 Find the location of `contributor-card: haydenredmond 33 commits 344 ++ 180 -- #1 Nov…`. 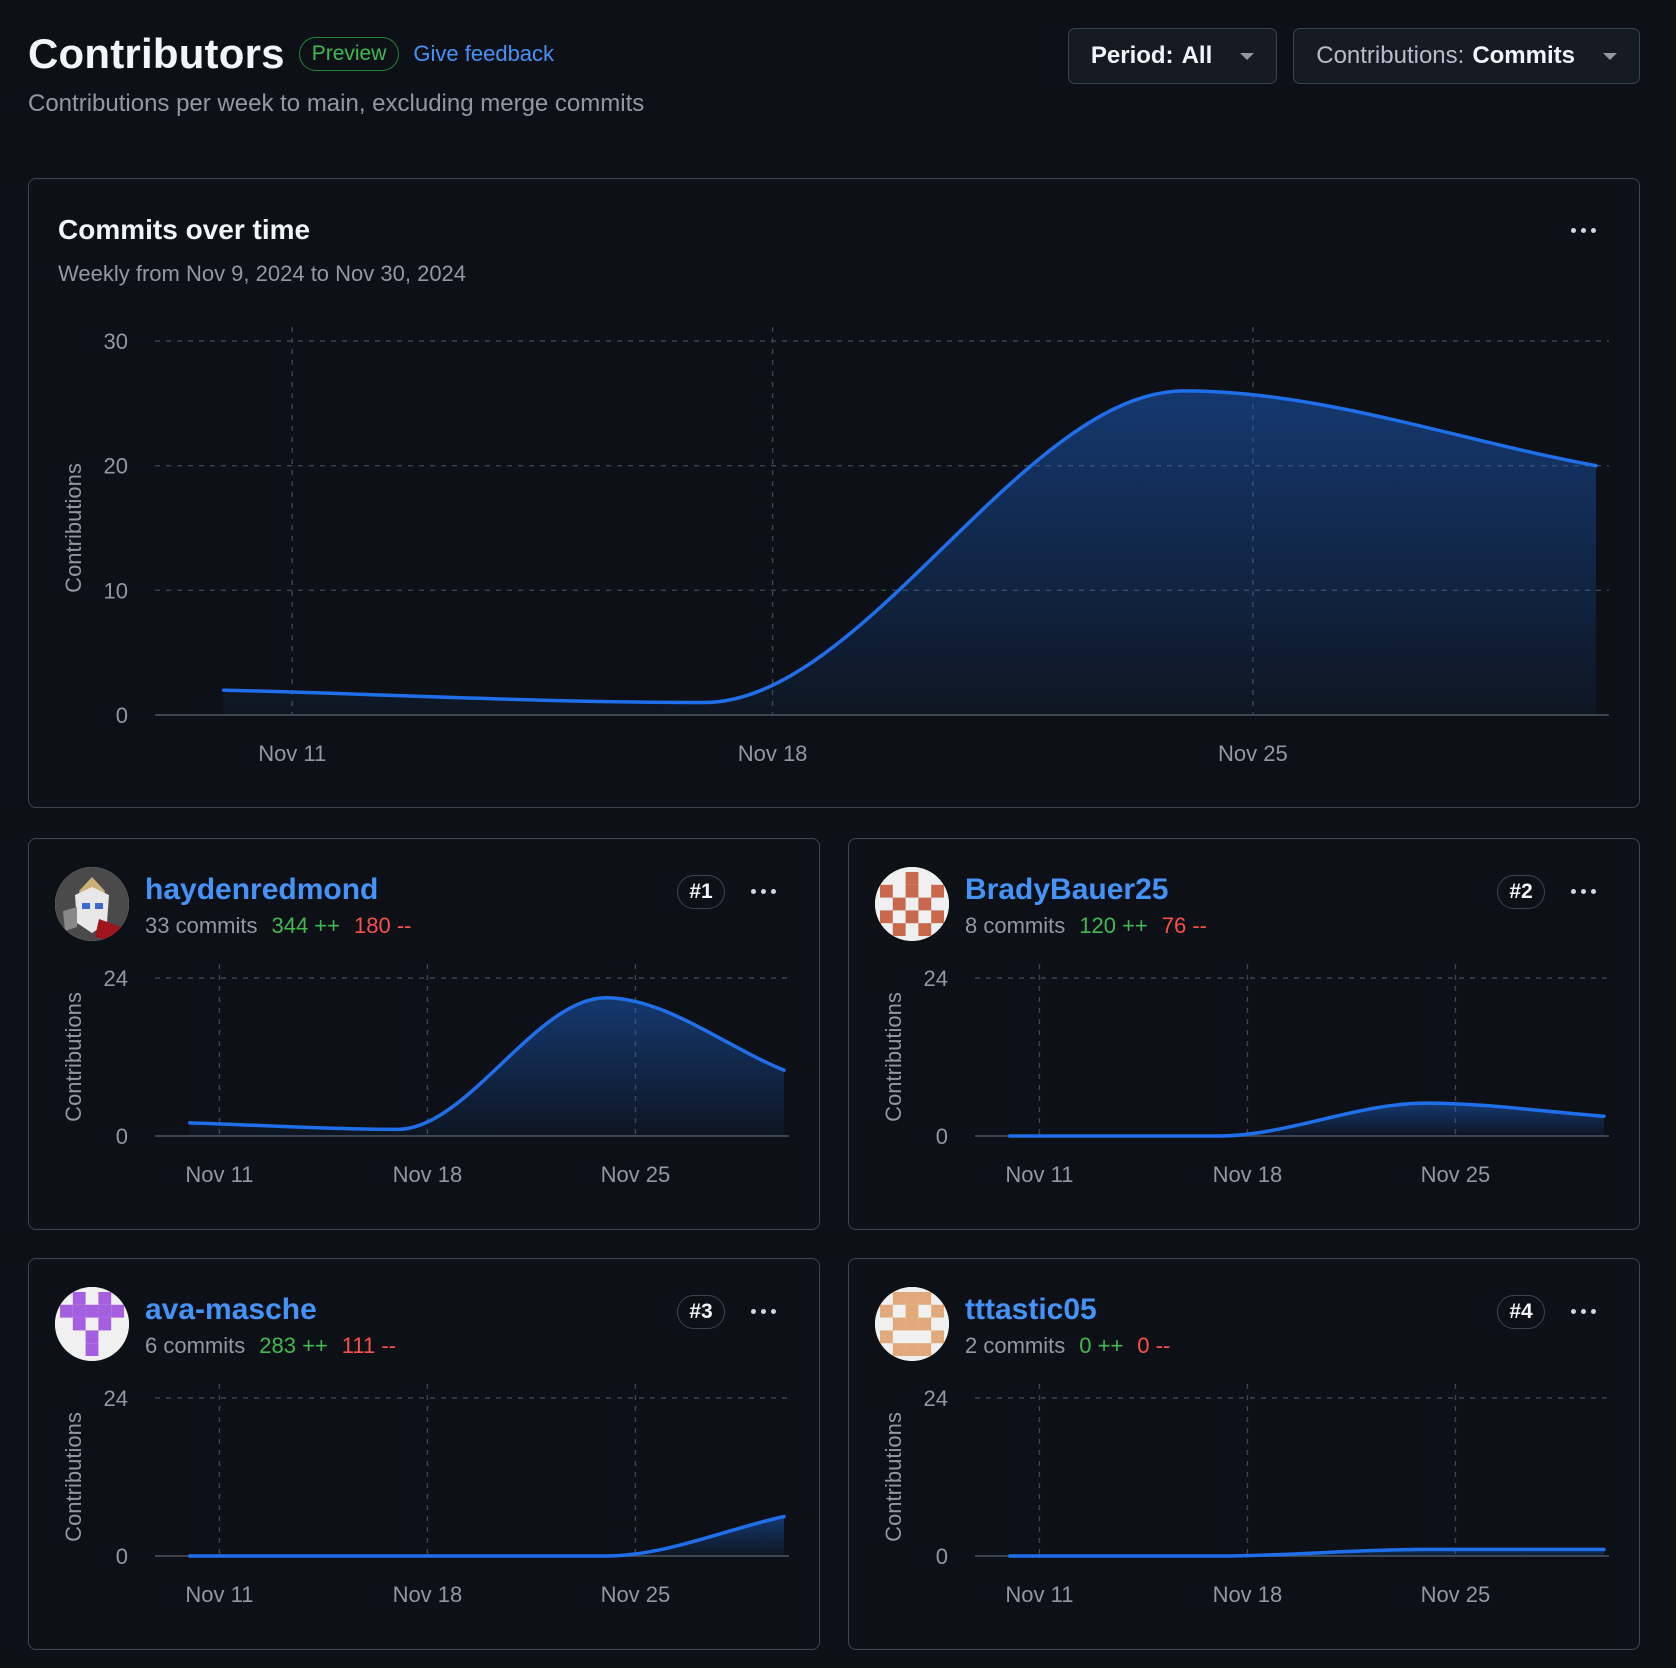

contributor-card: haydenredmond 33 commits 344 ++ 180 -- #1 Nov… is located at coordinates (424, 1034).